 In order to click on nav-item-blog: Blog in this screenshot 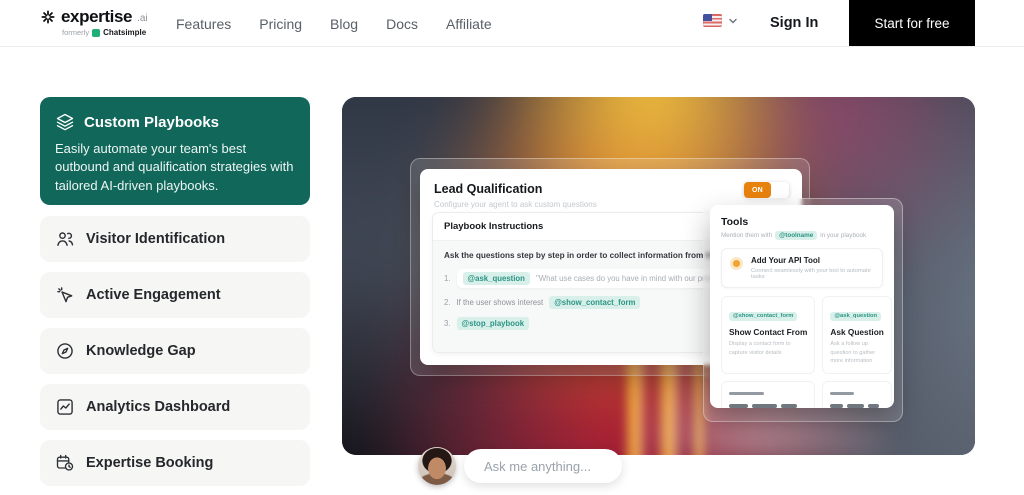, I will do `click(344, 24)`.